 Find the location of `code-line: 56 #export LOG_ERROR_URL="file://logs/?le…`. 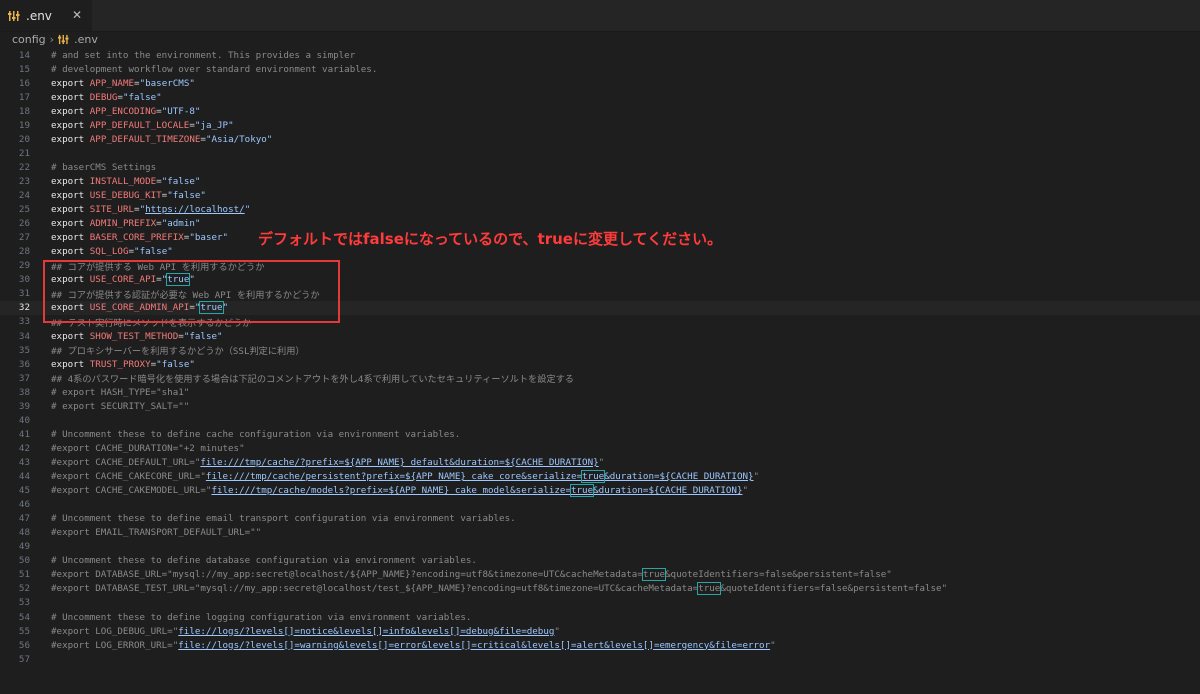

code-line: 56 #export LOG_ERROR_URL="file://logs/?le… is located at coordinates (600, 645).